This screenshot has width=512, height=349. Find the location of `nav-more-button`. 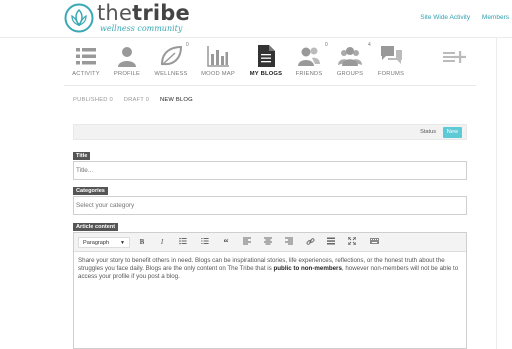

nav-more-button is located at coordinates (454, 62).